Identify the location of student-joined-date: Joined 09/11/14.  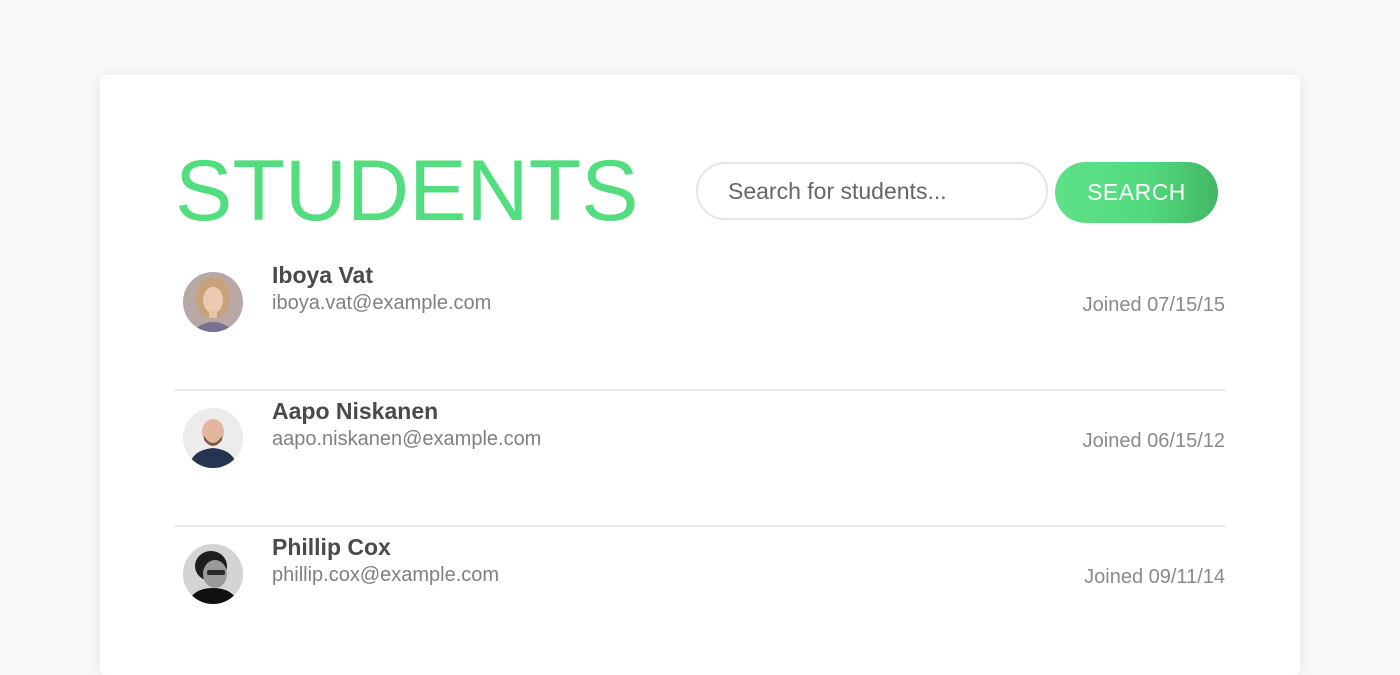
(1154, 577).